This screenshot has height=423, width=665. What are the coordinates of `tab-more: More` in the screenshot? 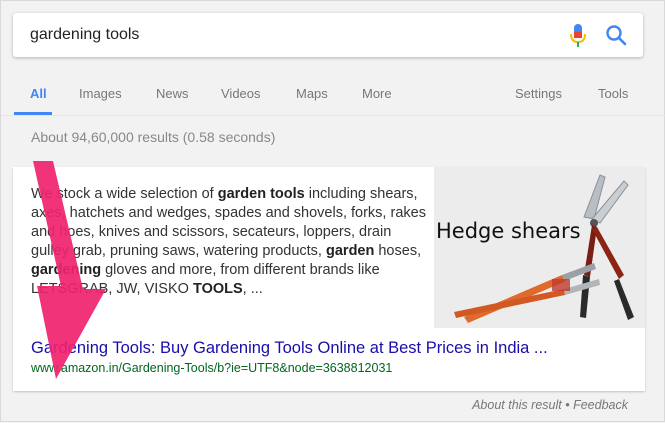 It's located at (377, 93).